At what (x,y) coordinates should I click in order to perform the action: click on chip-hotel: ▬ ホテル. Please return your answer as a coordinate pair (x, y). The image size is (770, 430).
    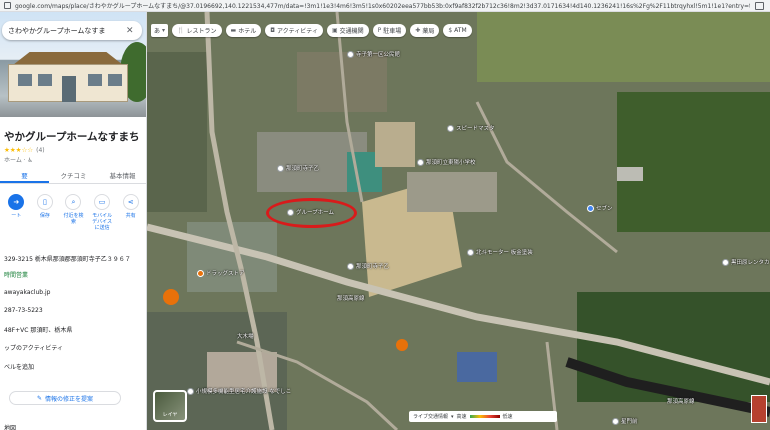
    Looking at the image, I should click on (243, 30).